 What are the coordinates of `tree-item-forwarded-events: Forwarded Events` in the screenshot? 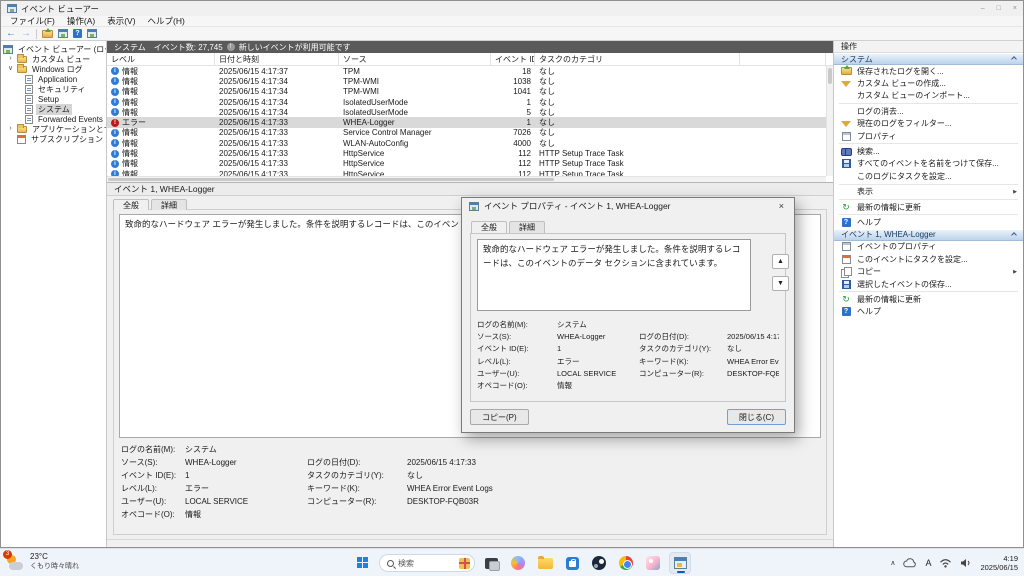 It's located at (53, 119).